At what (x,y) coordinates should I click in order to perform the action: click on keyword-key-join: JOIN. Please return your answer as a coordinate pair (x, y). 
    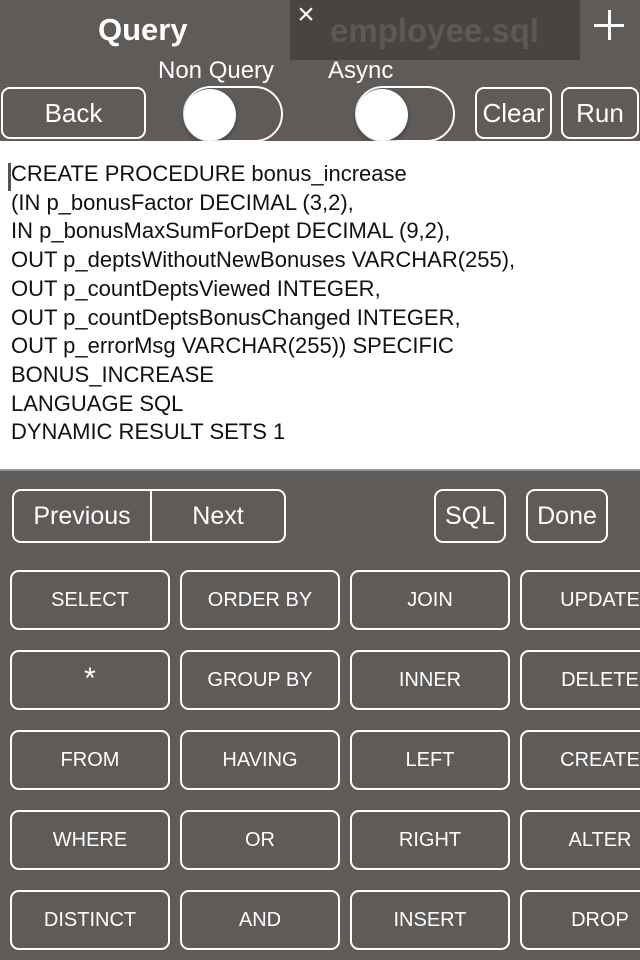
    Looking at the image, I should click on (430, 600).